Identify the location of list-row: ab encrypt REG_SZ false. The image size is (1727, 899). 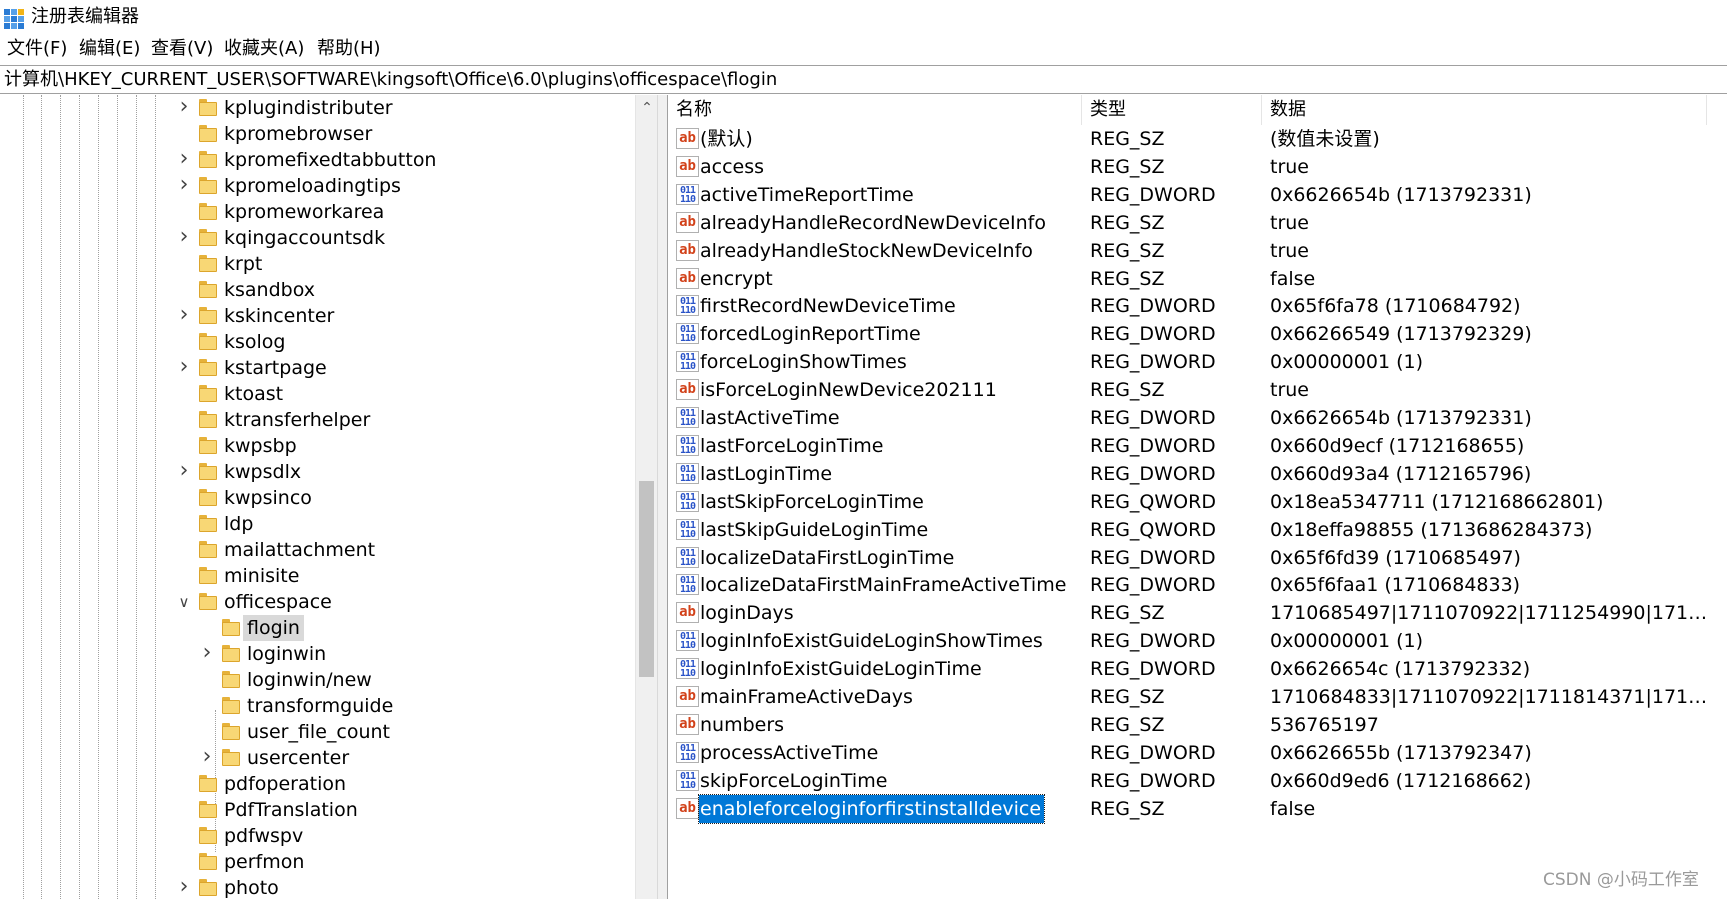
(1197, 279).